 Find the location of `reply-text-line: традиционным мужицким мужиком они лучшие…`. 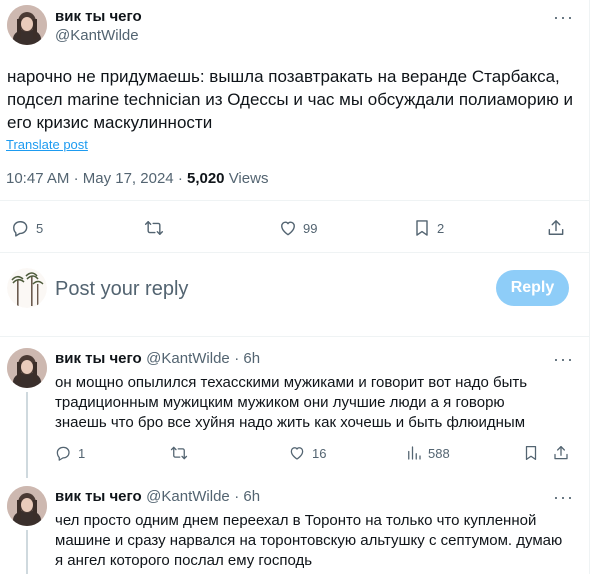

reply-text-line: традиционным мужицким мужиком они лучшие… is located at coordinates (280, 402).